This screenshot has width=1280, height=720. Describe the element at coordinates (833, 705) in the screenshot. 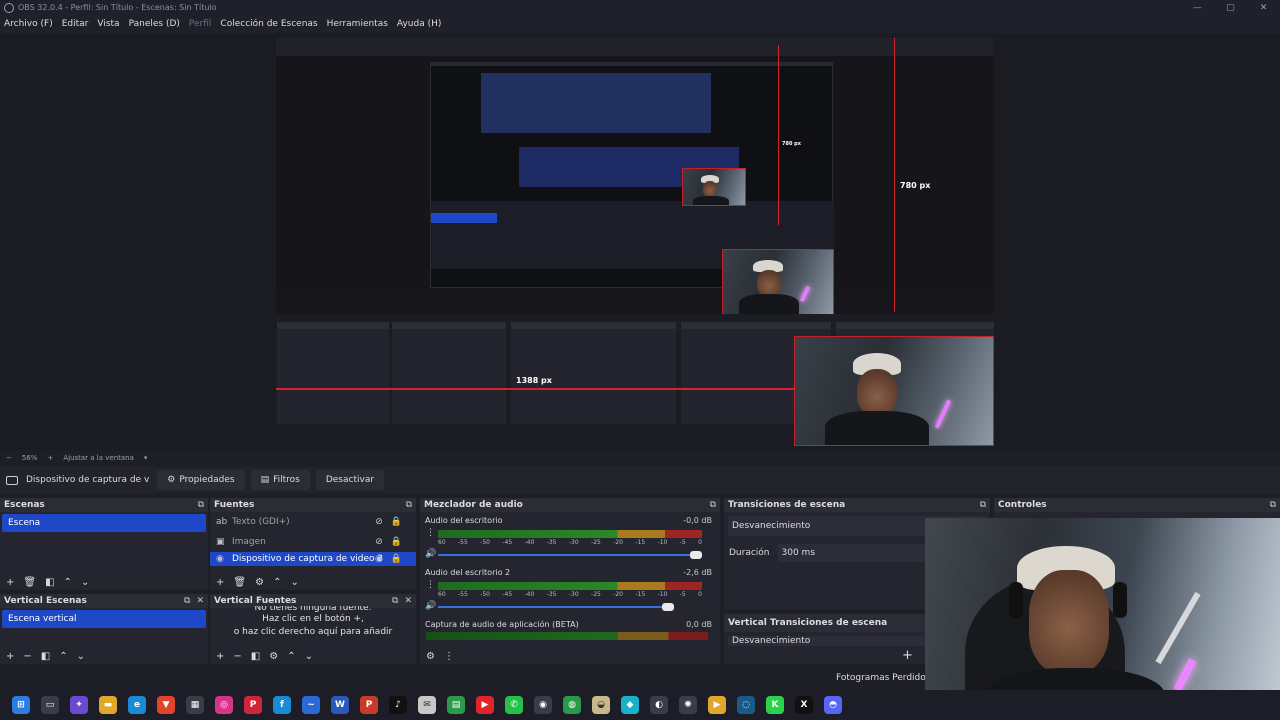

I see `discord-icon: ◓` at that location.